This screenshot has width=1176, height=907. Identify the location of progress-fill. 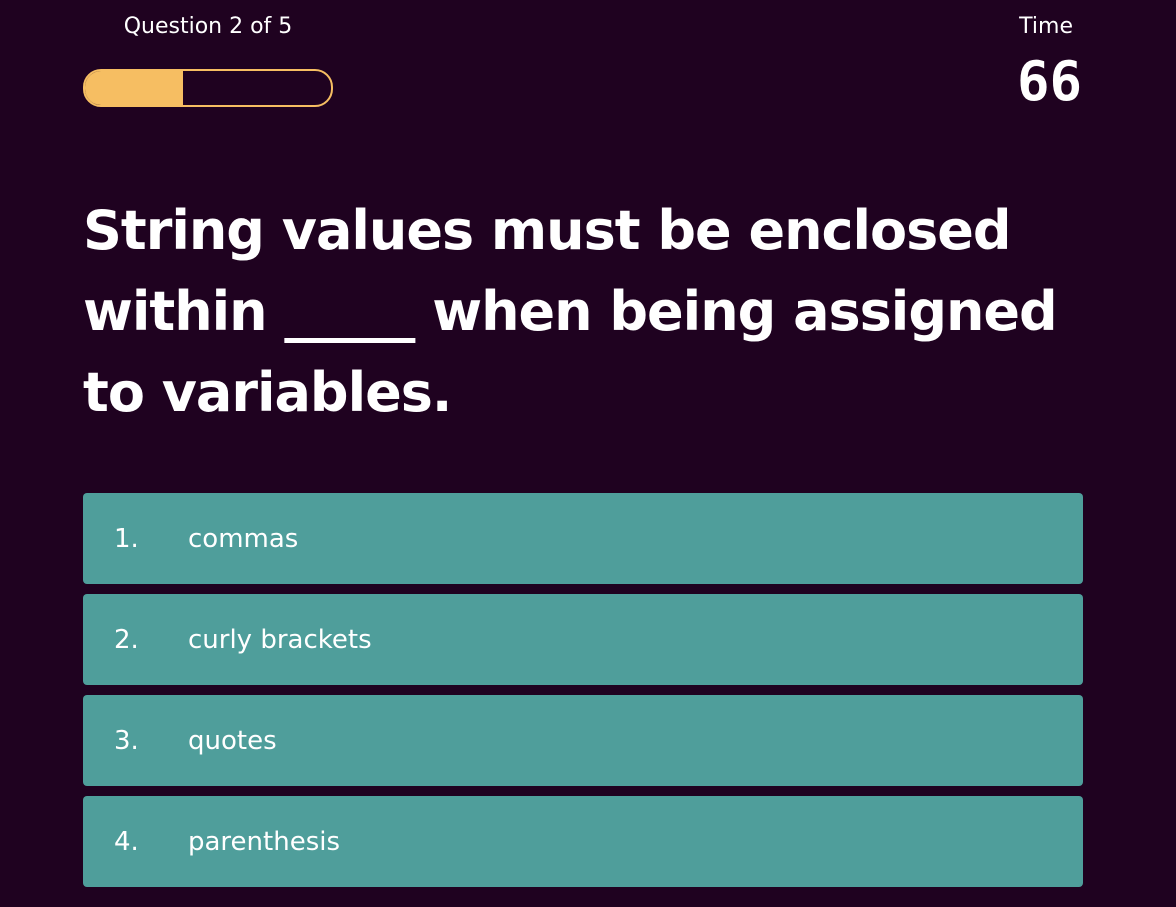
(134, 88).